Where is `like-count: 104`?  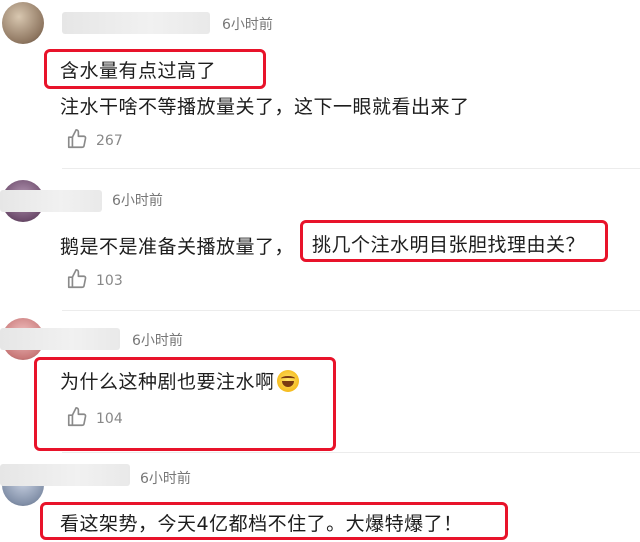 like-count: 104 is located at coordinates (109, 419).